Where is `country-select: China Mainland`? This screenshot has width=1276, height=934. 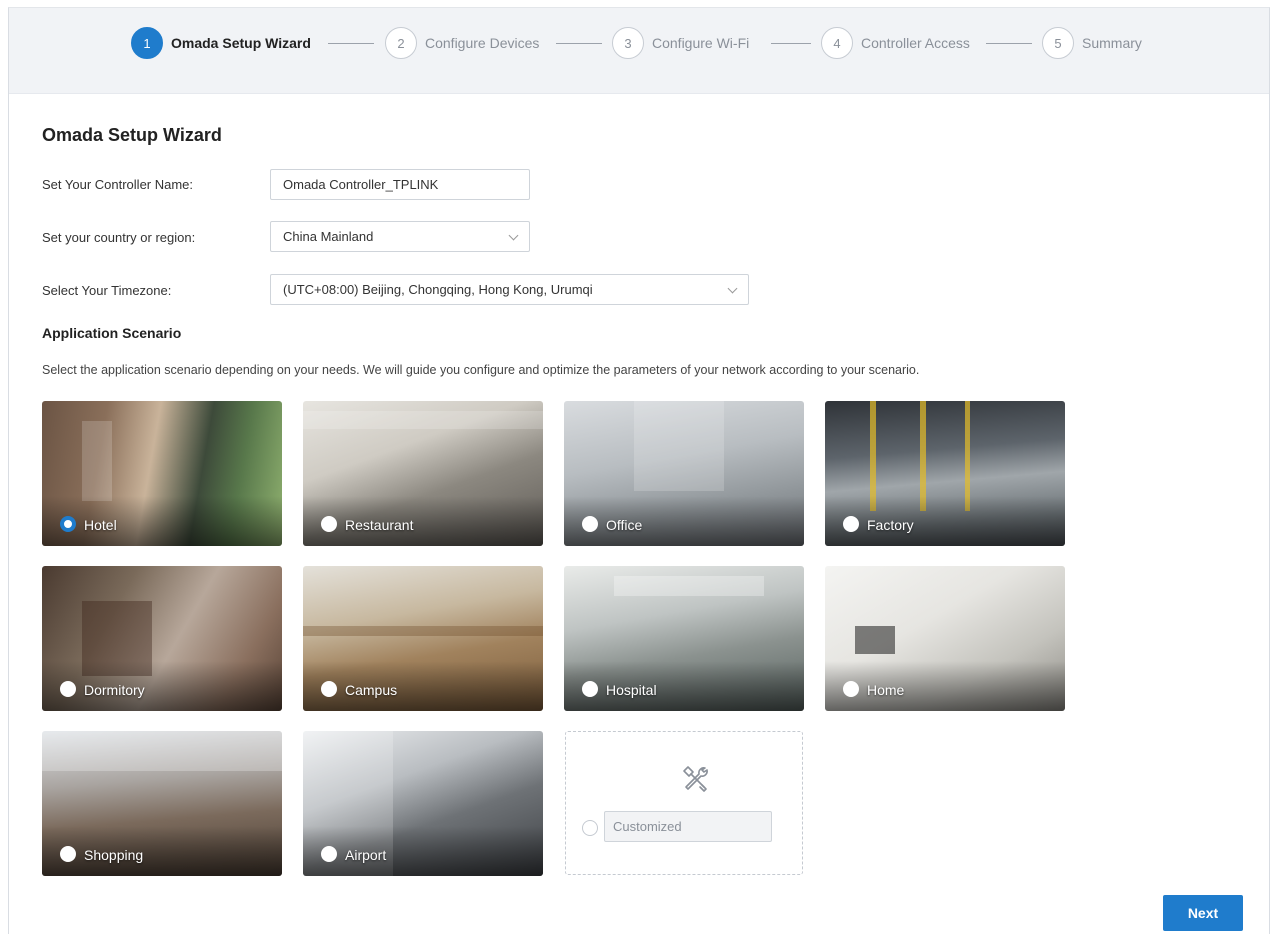
country-select: China Mainland is located at coordinates (400, 236).